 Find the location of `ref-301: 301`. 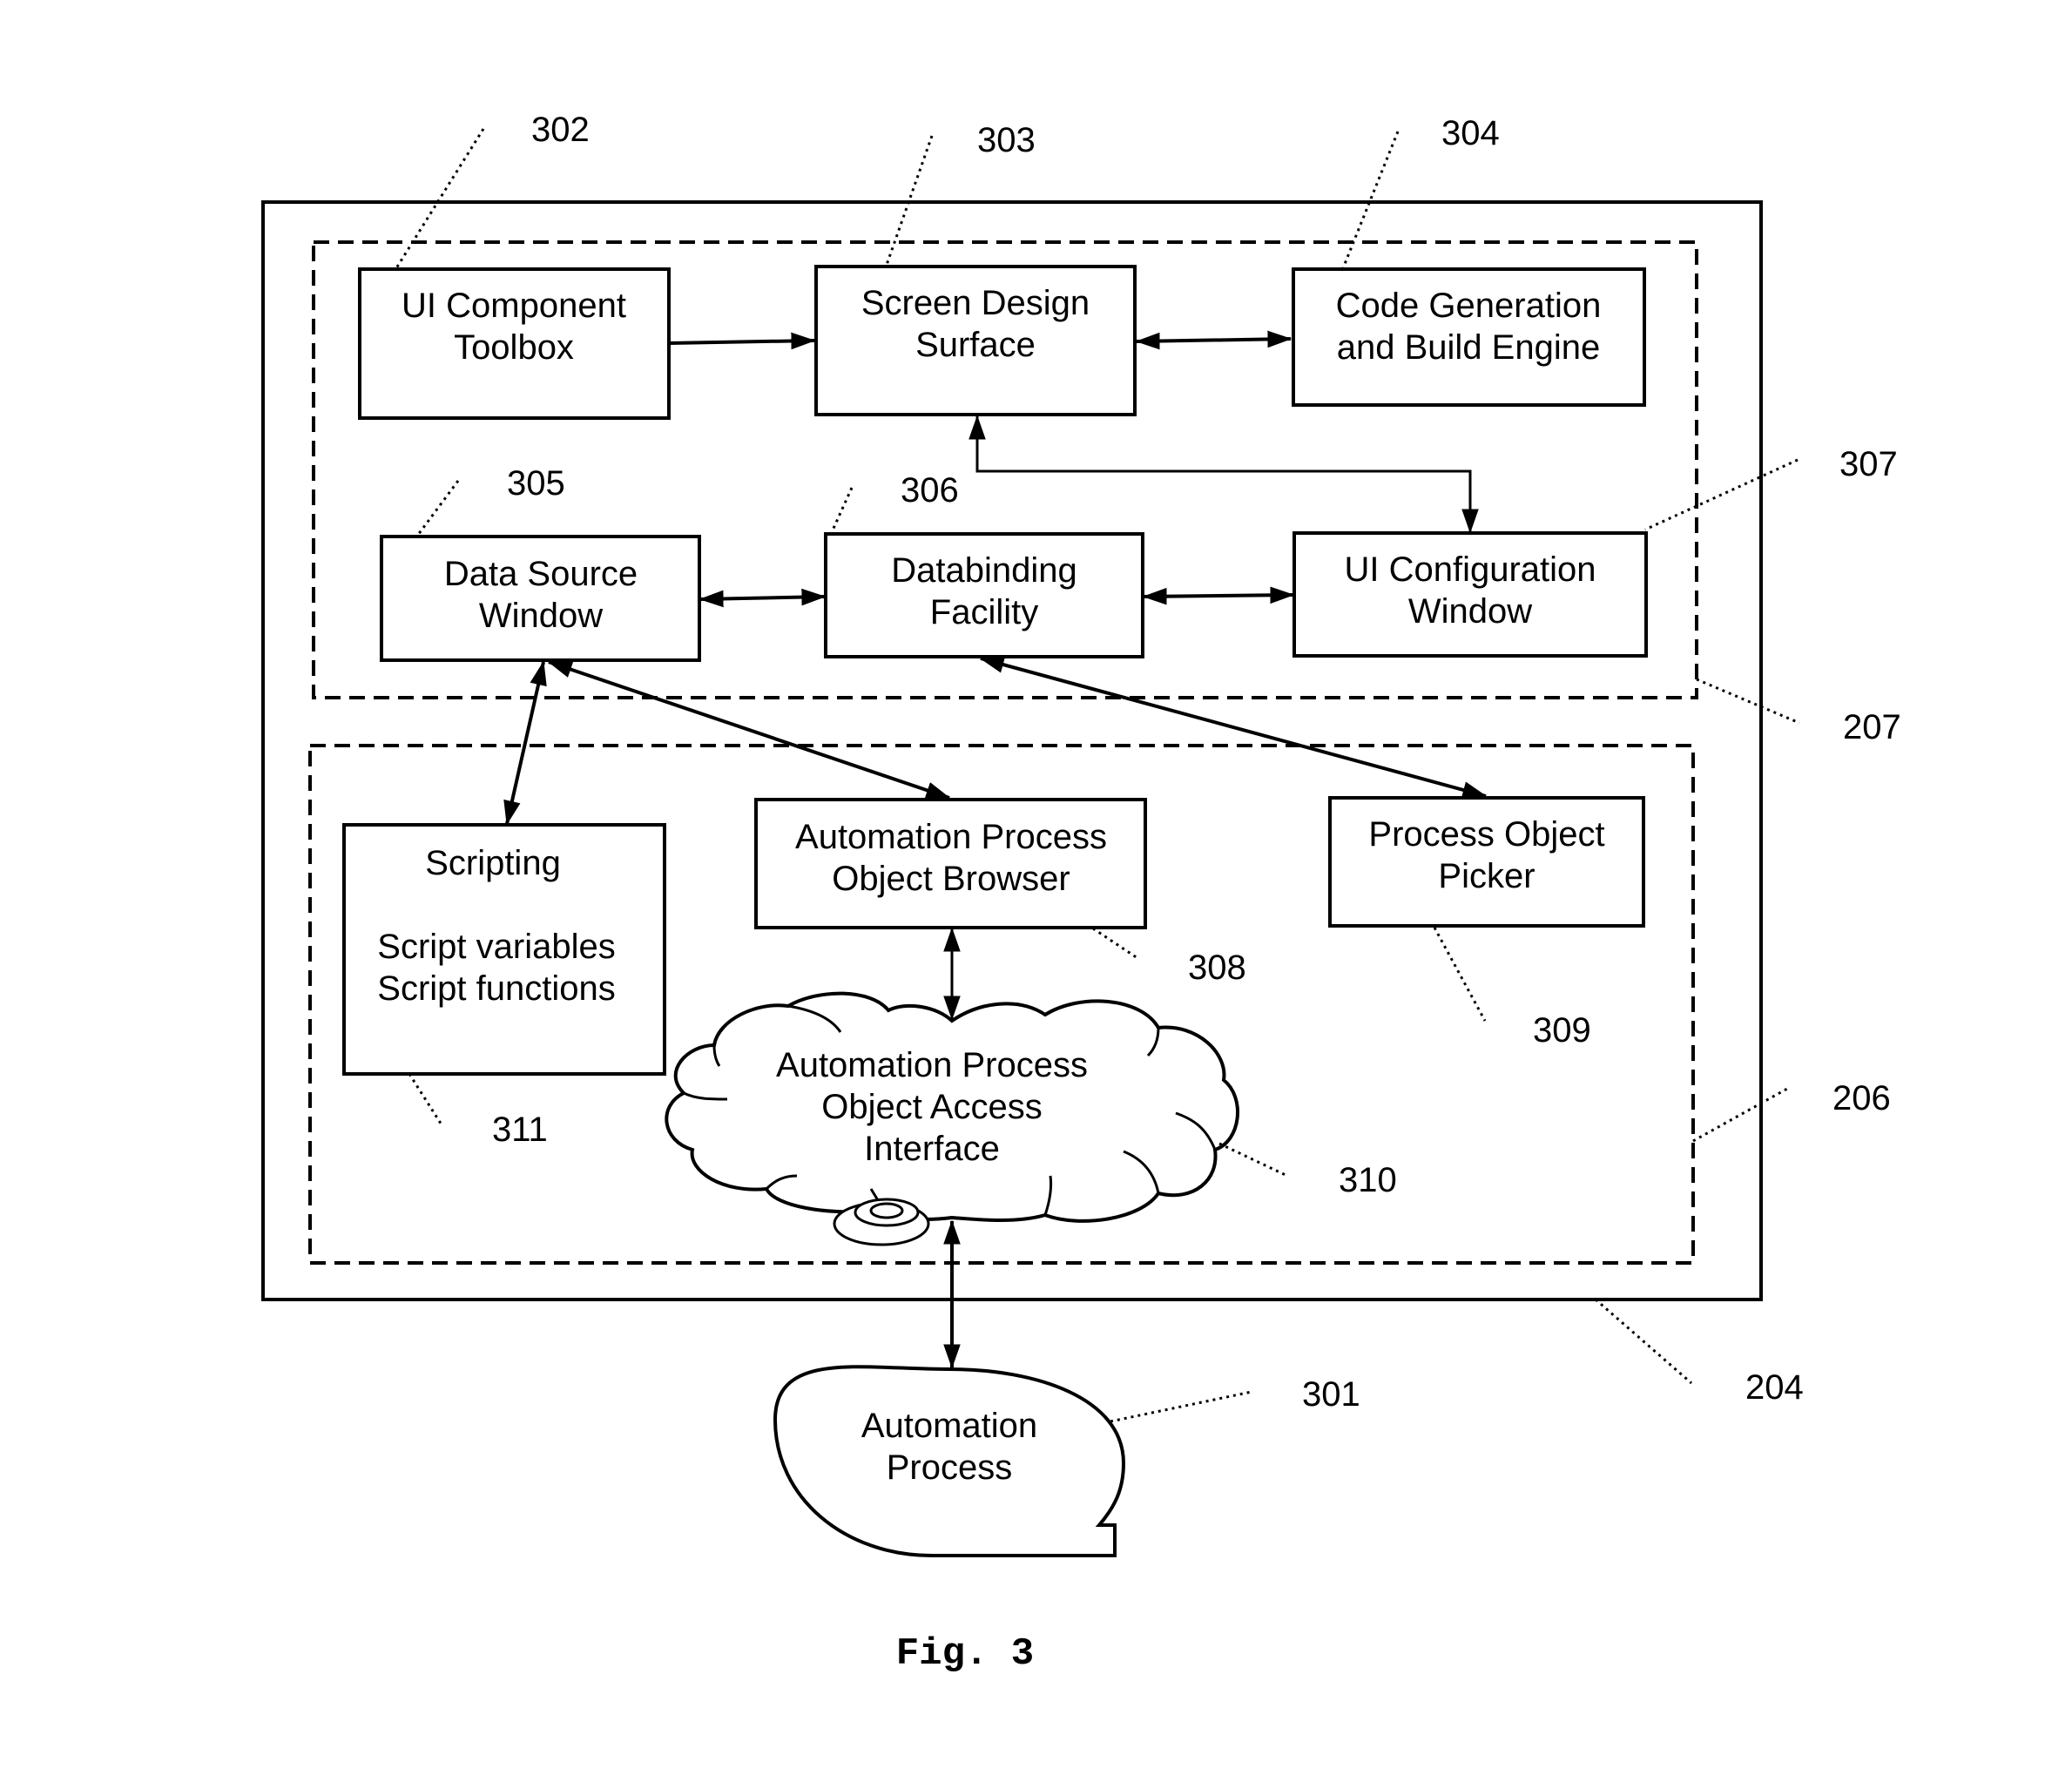

ref-301: 301 is located at coordinates (1331, 1394).